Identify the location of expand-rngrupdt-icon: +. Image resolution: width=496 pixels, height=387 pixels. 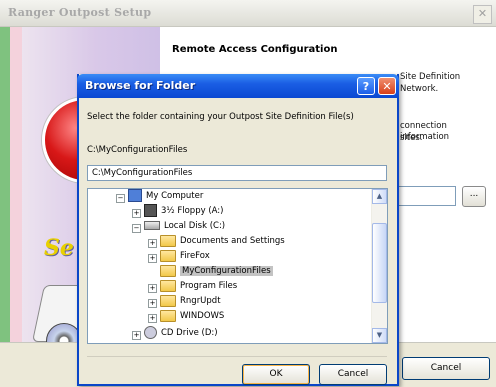
(152, 303).